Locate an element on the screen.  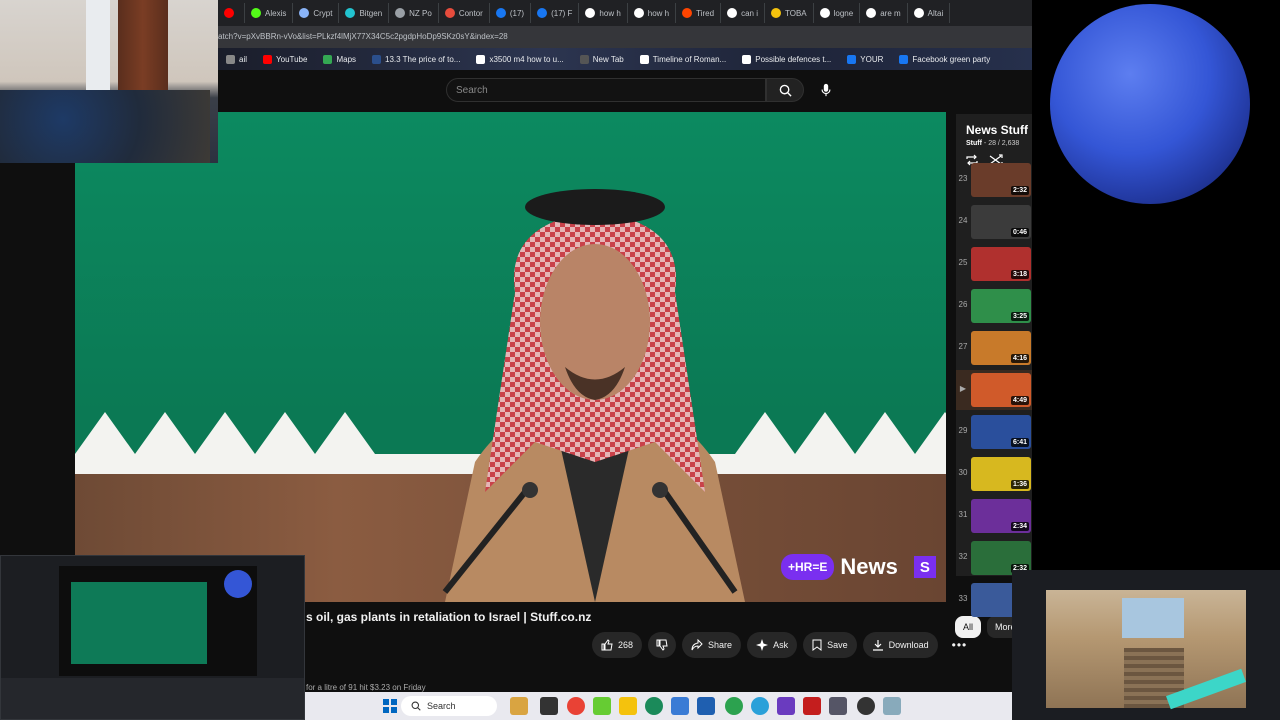
browser-tab: Bitgen is located at coordinates (364, 13).